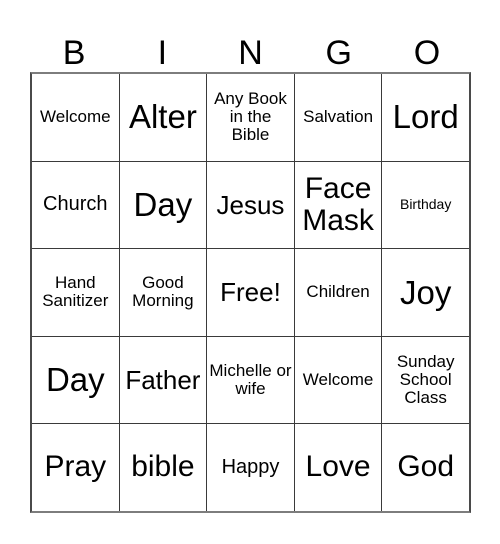 The image size is (500, 544). What do you see at coordinates (76, 205) in the screenshot?
I see `bingo-cell: Church` at bounding box center [76, 205].